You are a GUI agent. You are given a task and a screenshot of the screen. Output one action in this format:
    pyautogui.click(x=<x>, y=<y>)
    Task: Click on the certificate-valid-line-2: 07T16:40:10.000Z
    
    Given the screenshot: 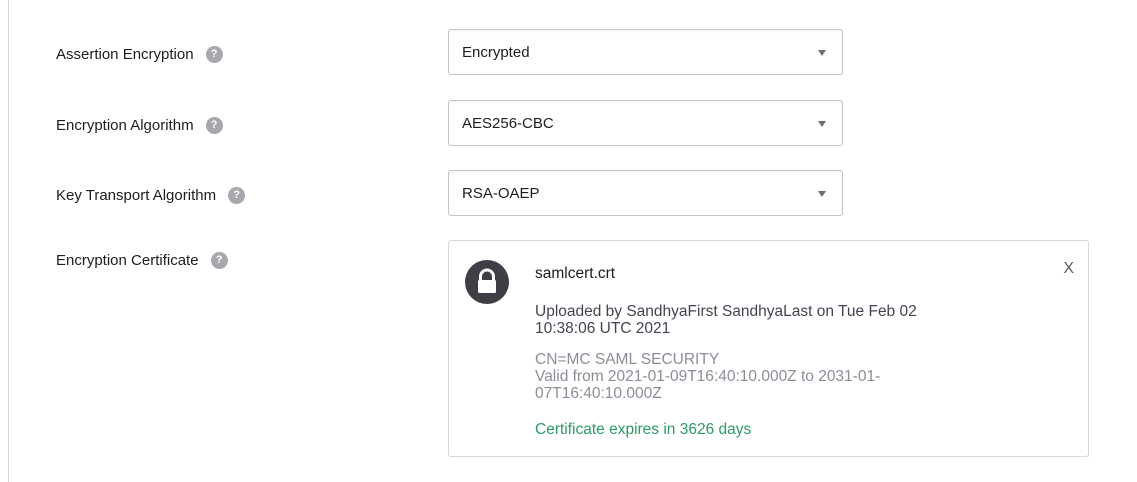 What is the action you would take?
    pyautogui.click(x=598, y=393)
    